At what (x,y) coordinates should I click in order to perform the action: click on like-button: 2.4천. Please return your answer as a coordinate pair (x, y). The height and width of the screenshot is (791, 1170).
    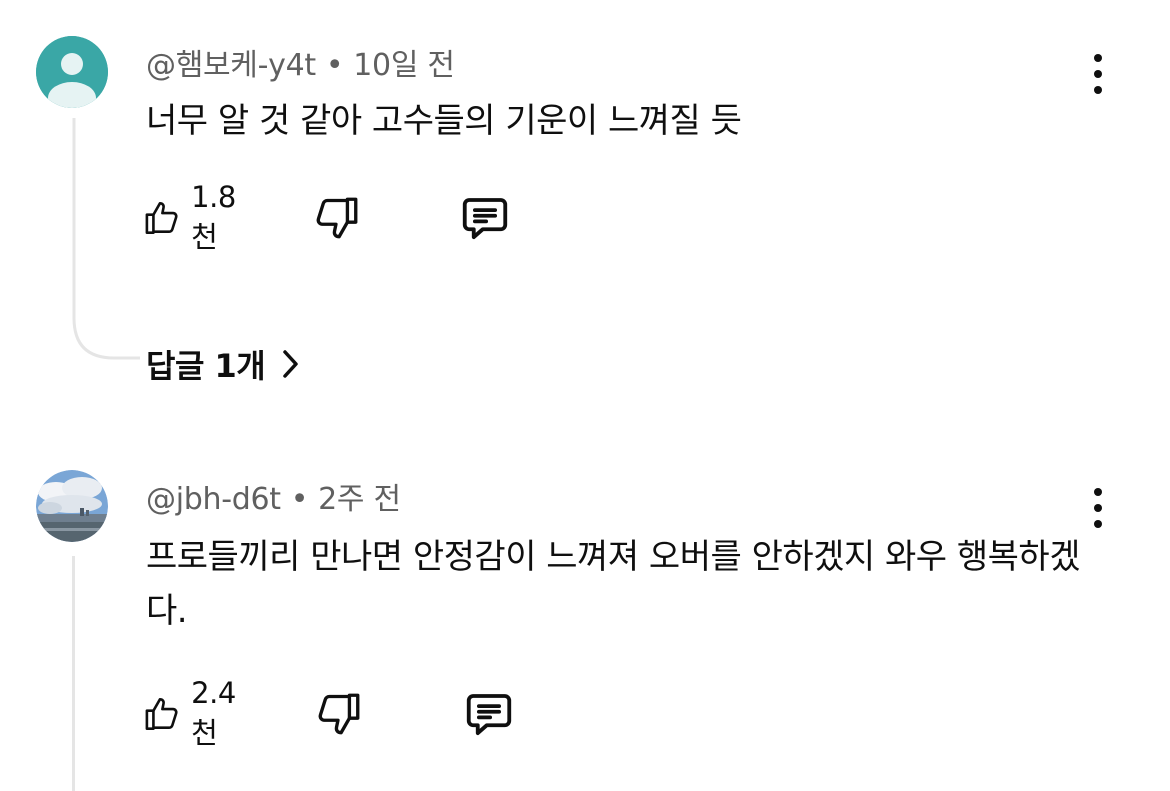
    Looking at the image, I should click on (194, 713).